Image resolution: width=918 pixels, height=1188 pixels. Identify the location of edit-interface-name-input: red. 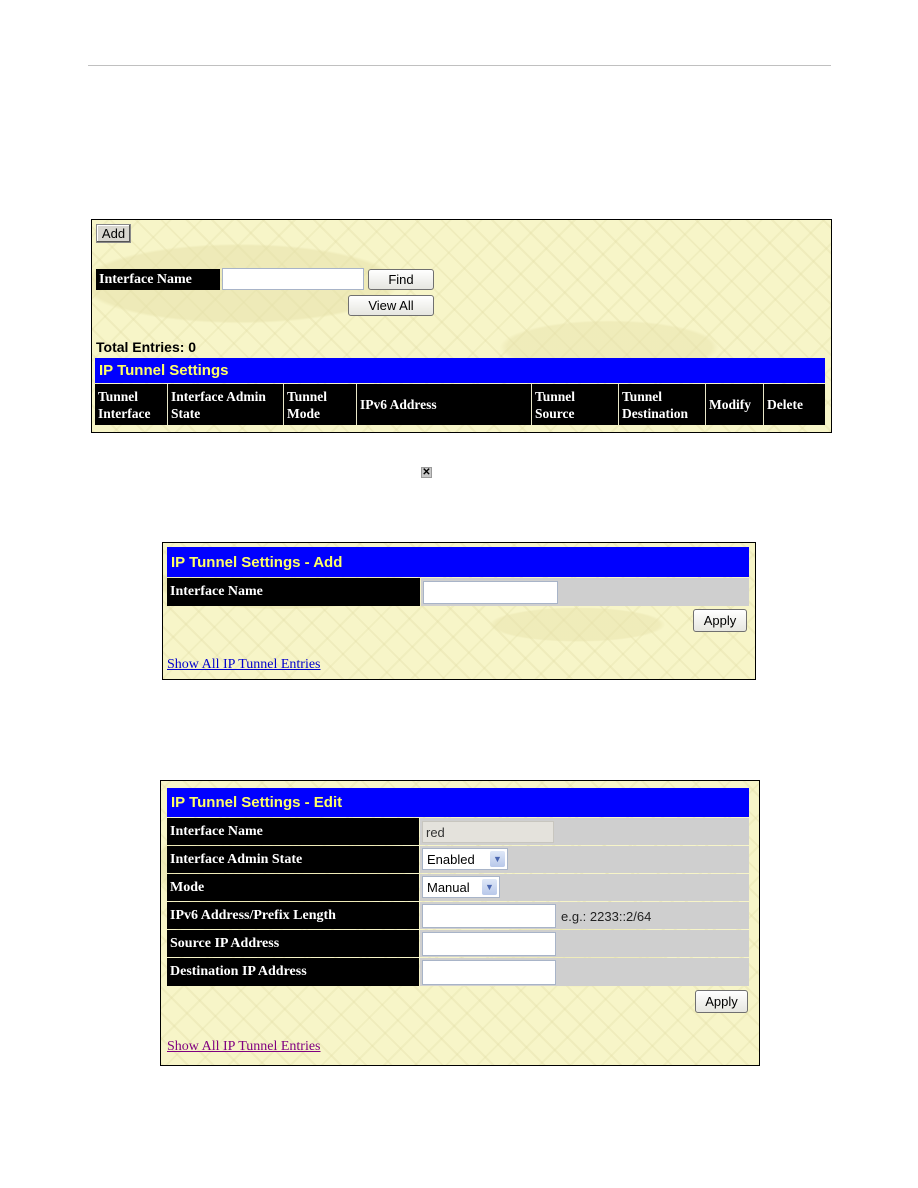
(488, 832).